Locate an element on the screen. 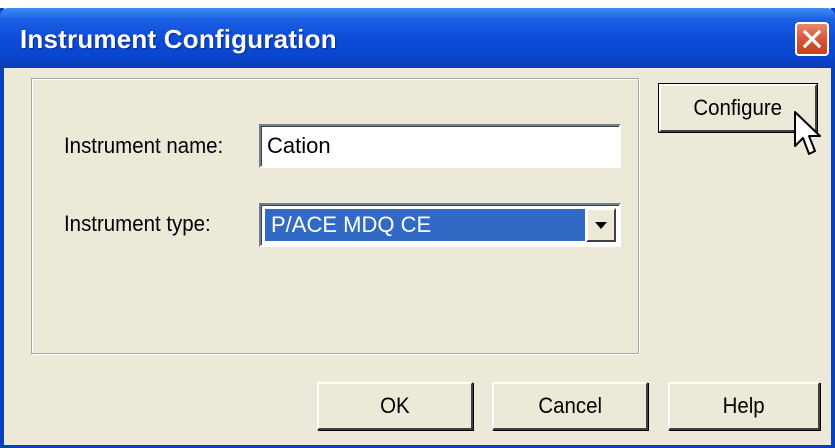 The image size is (835, 448). instrument-type-select: P/ACE MDQ CE is located at coordinates (440, 225).